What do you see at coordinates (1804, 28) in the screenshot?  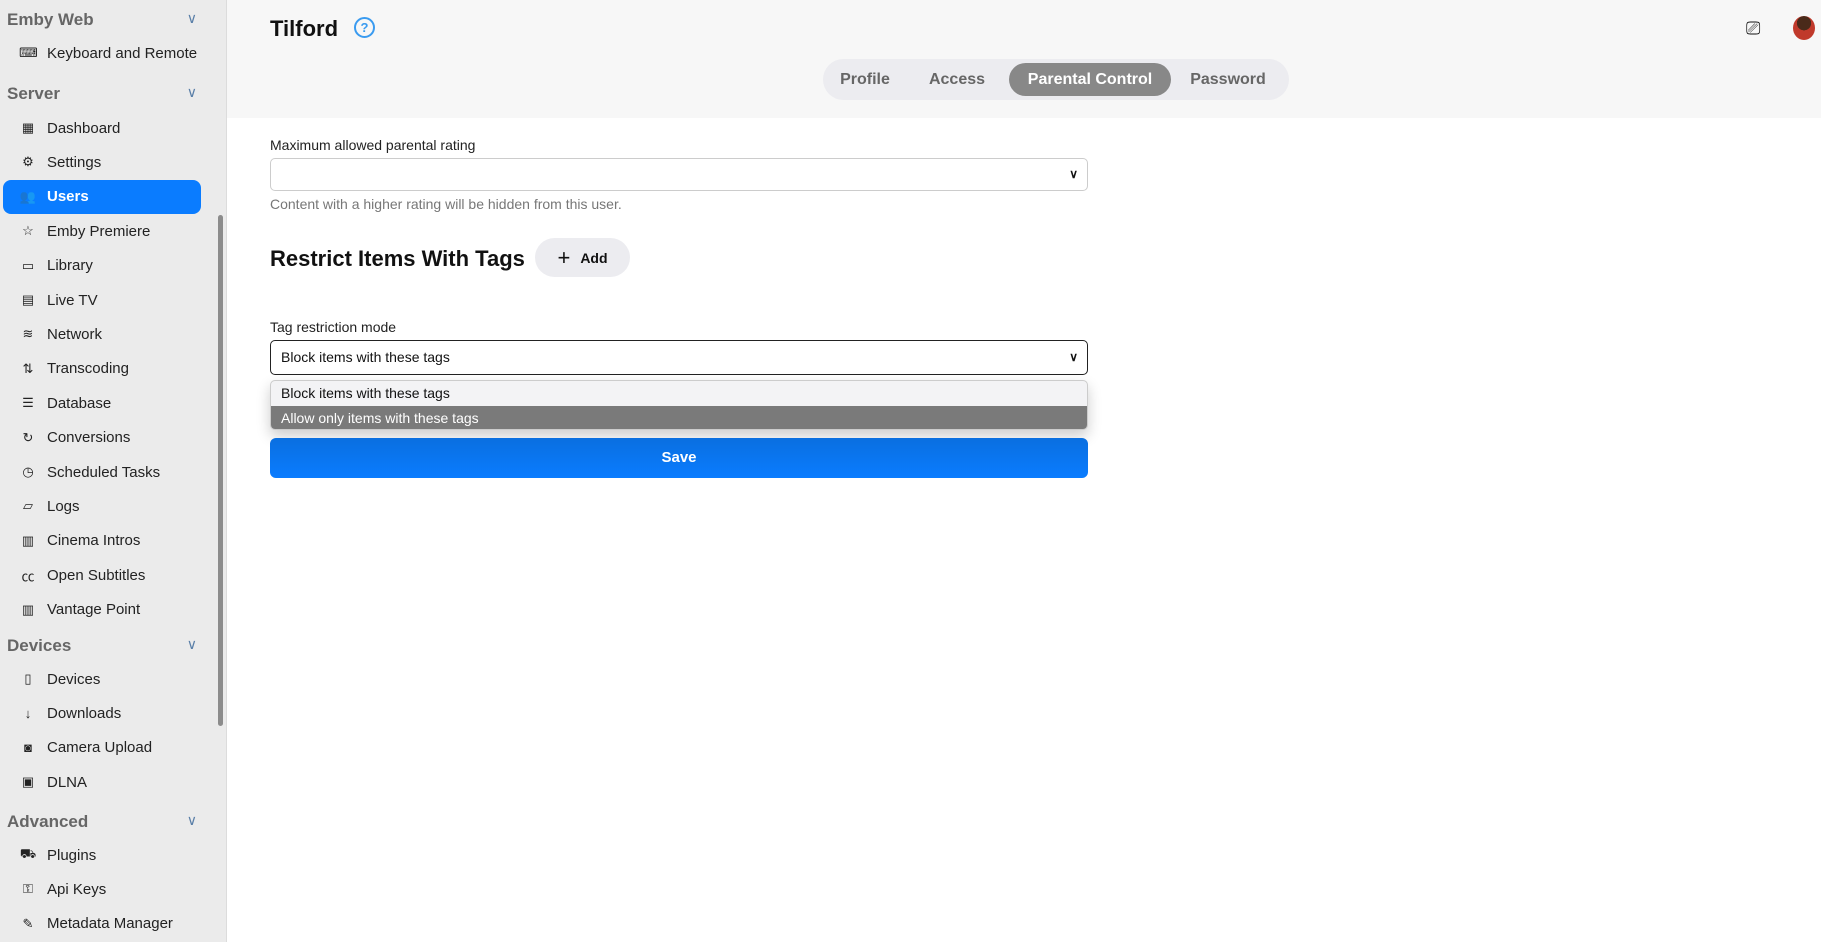 I see `avatar` at bounding box center [1804, 28].